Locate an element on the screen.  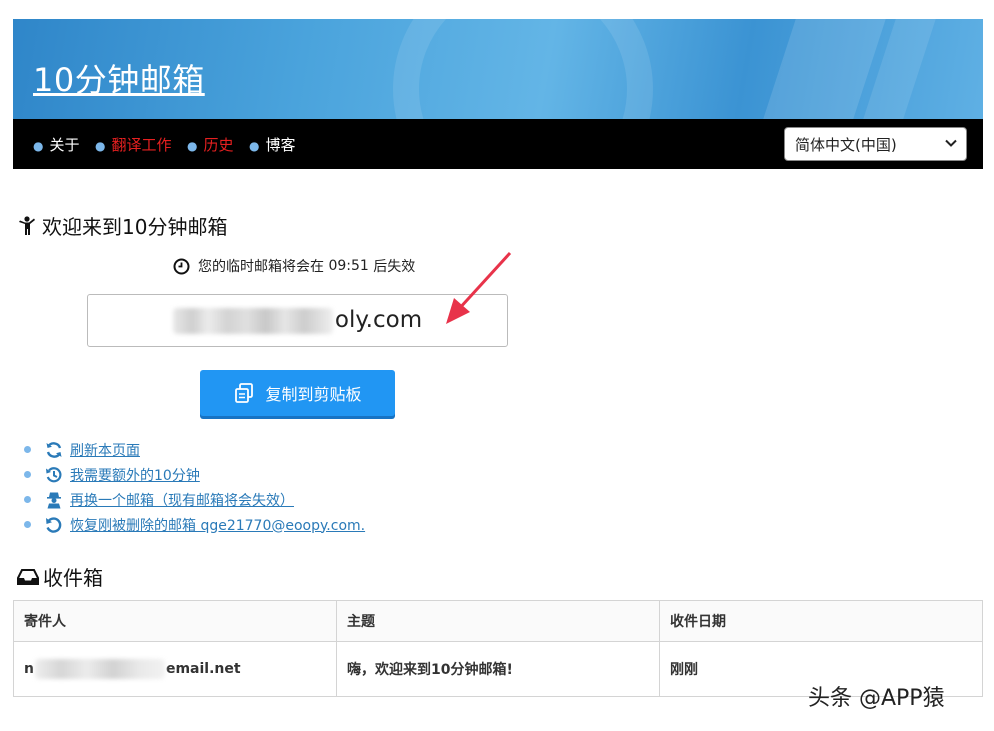
column-header-sender: 寄件人 is located at coordinates (175, 621).